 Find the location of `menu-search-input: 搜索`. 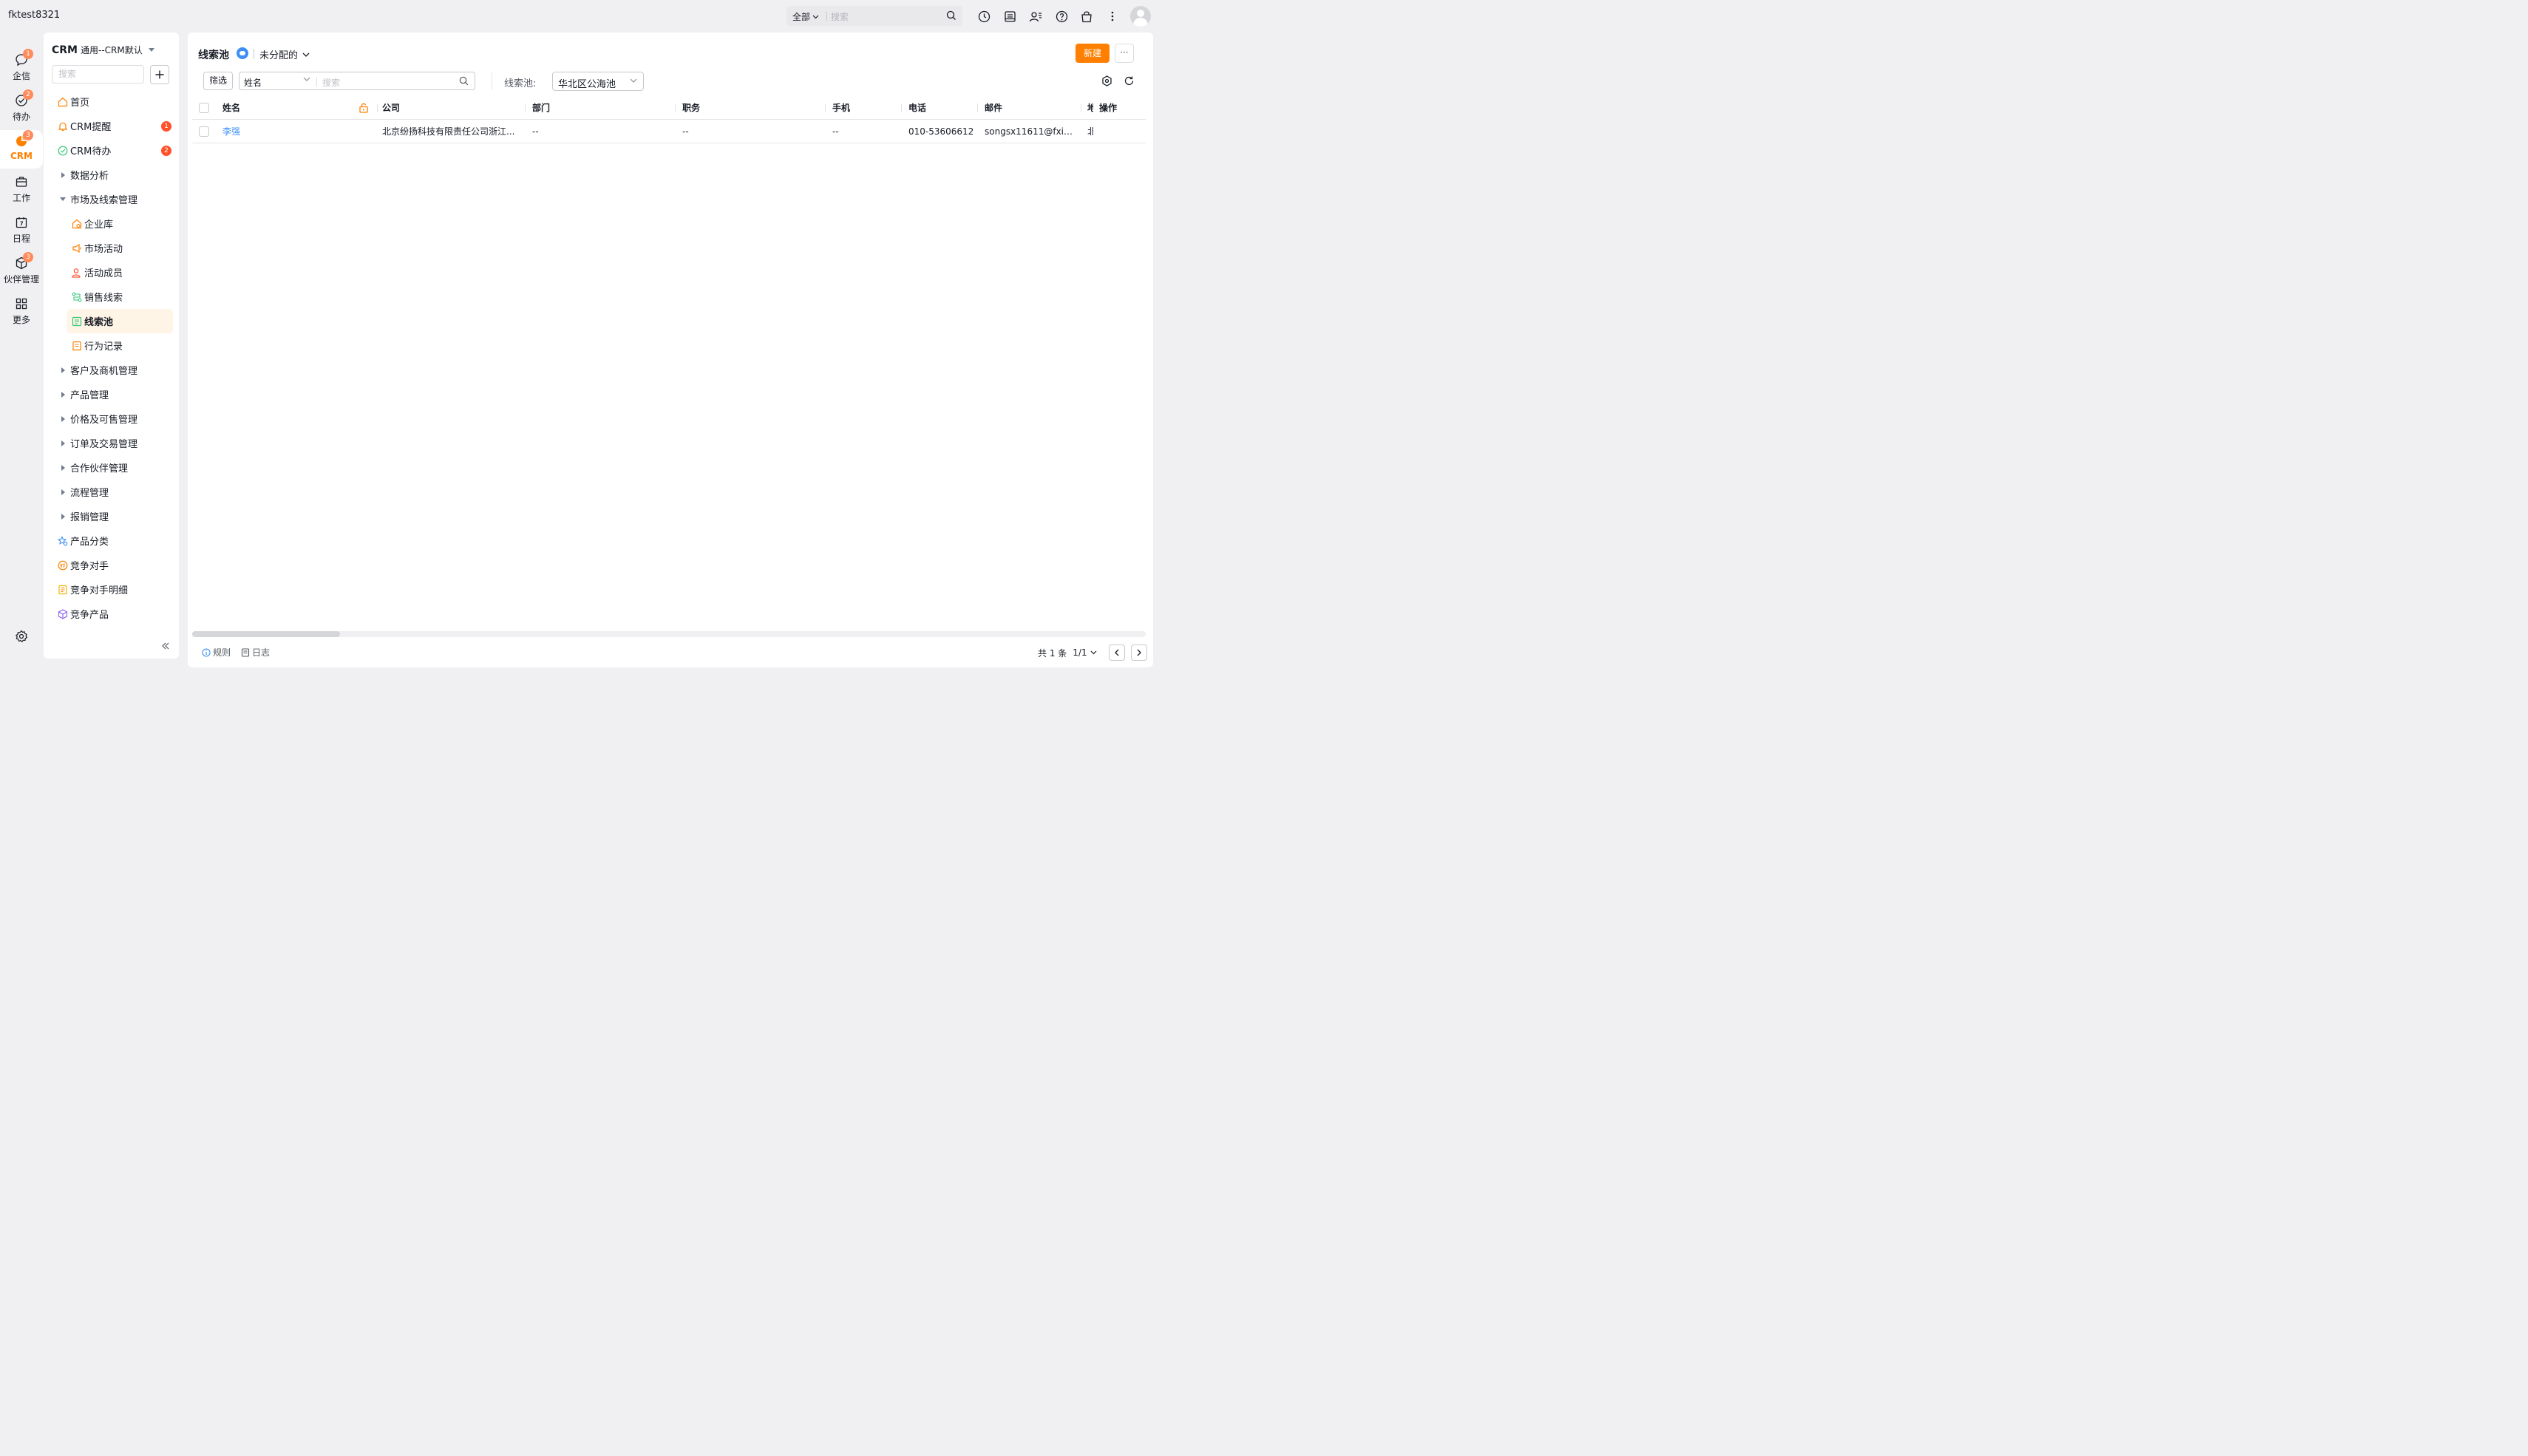

menu-search-input: 搜索 is located at coordinates (98, 74).